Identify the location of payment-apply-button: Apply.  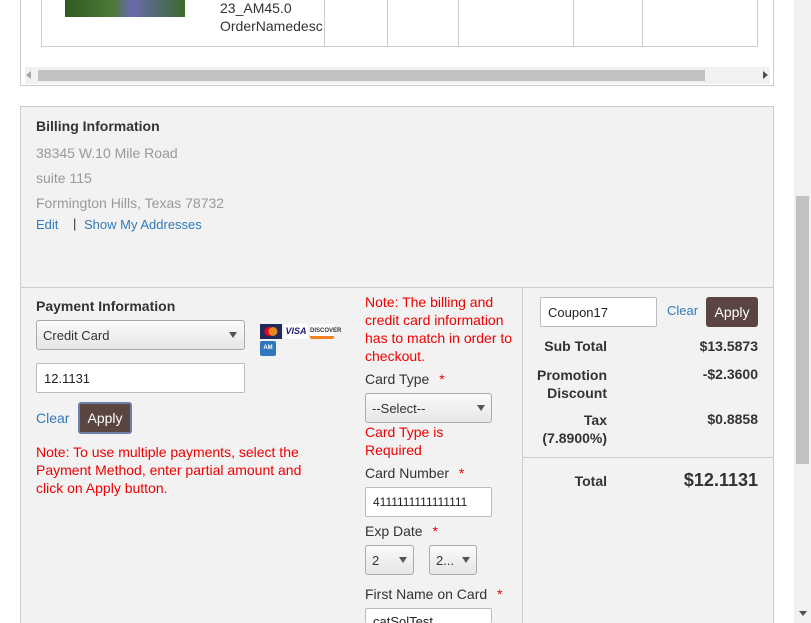
(105, 418).